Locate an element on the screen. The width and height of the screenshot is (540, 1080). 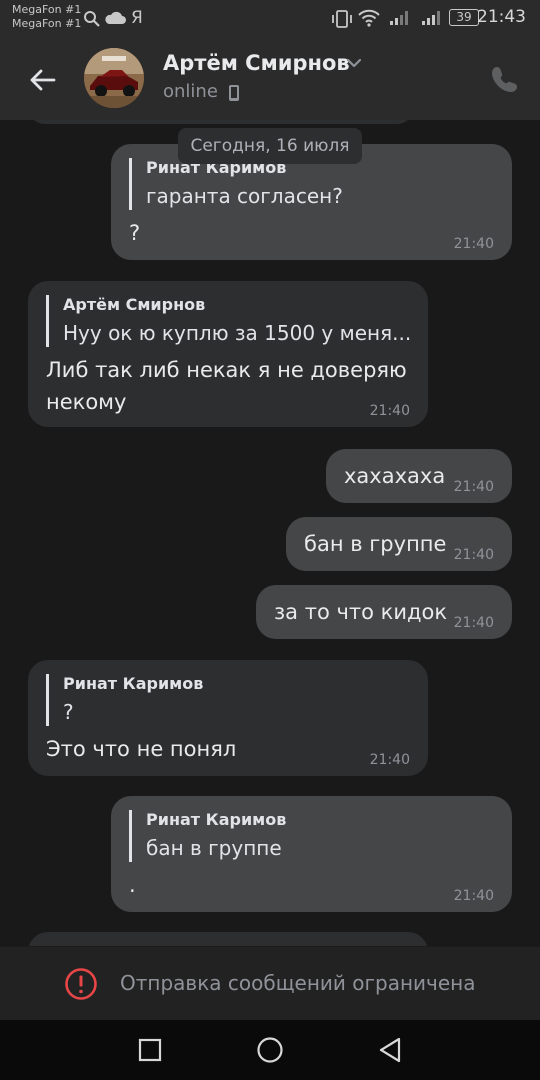
back-nav-button is located at coordinates (390, 1050).